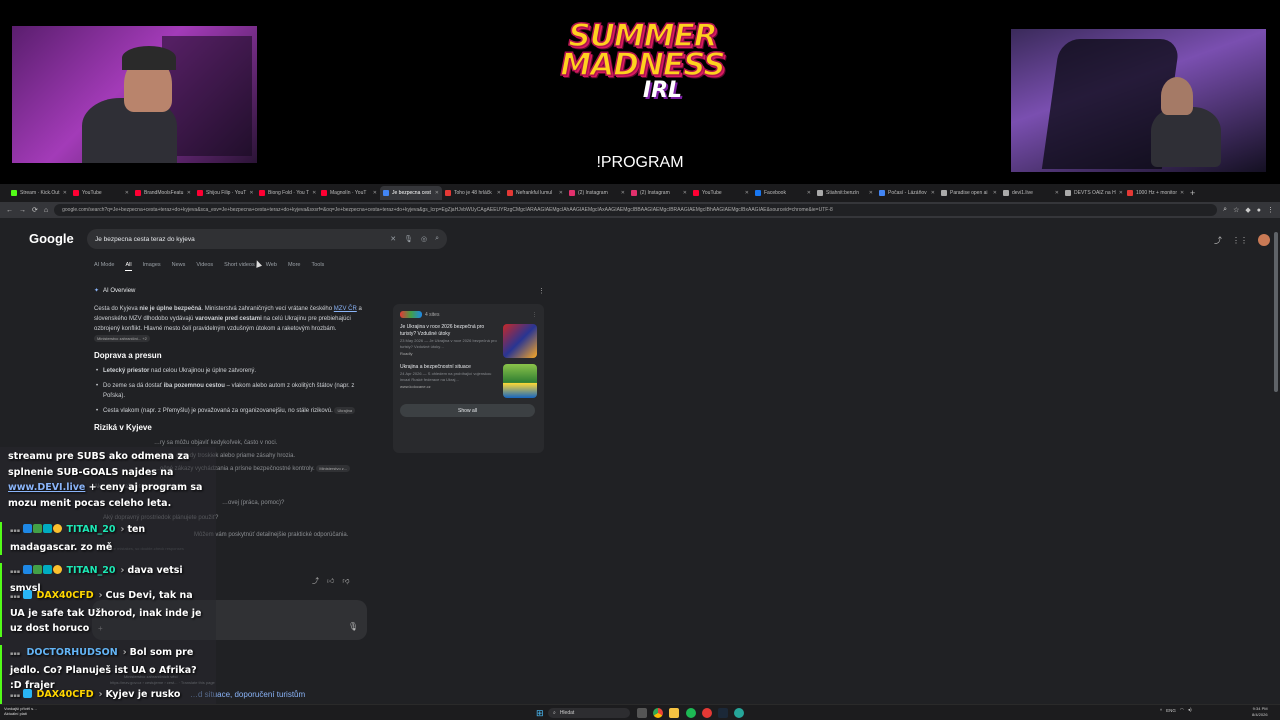 The image size is (1280, 720). I want to click on google-logo: Google, so click(51, 238).